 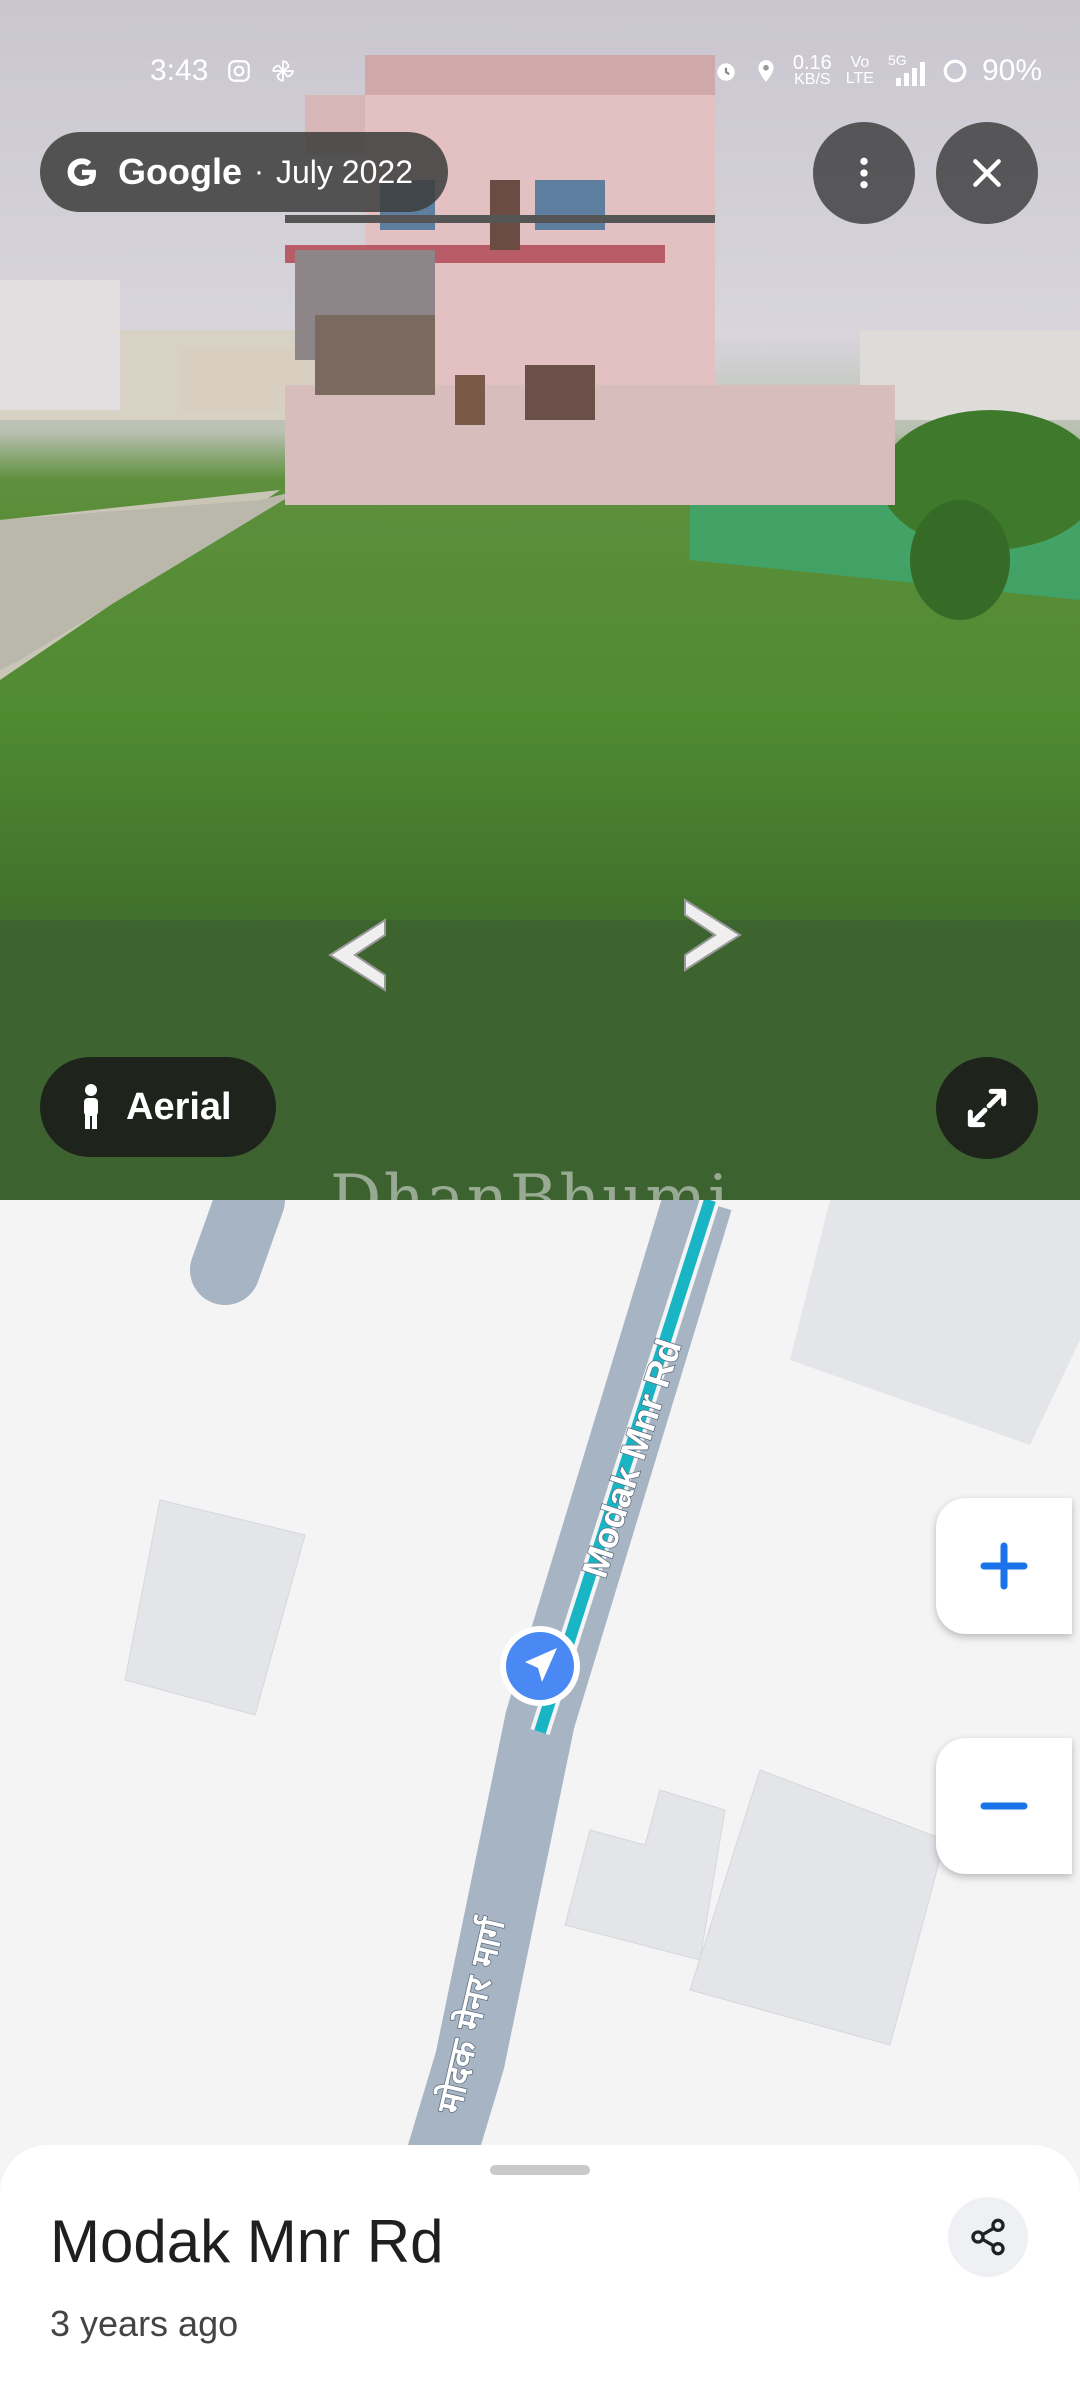 What do you see at coordinates (357, 955) in the screenshot?
I see `chevron-left-icon` at bounding box center [357, 955].